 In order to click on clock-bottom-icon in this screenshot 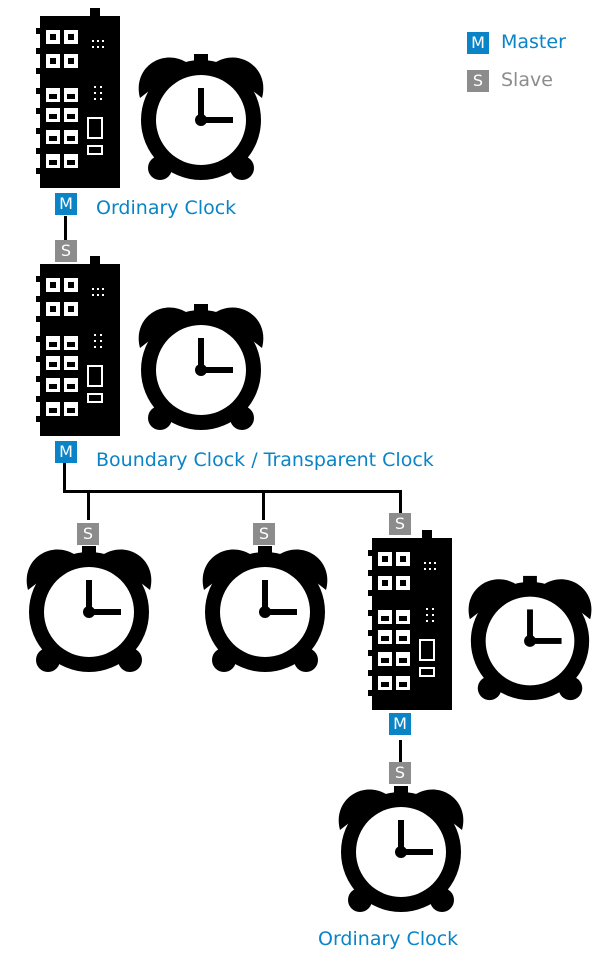, I will do `click(401, 850)`.